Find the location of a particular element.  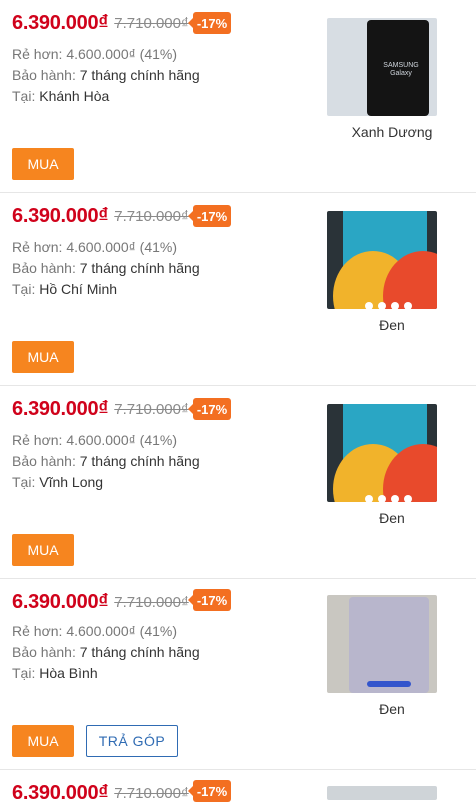

location-line: Tại: Vĩnh Long is located at coordinates (58, 482).